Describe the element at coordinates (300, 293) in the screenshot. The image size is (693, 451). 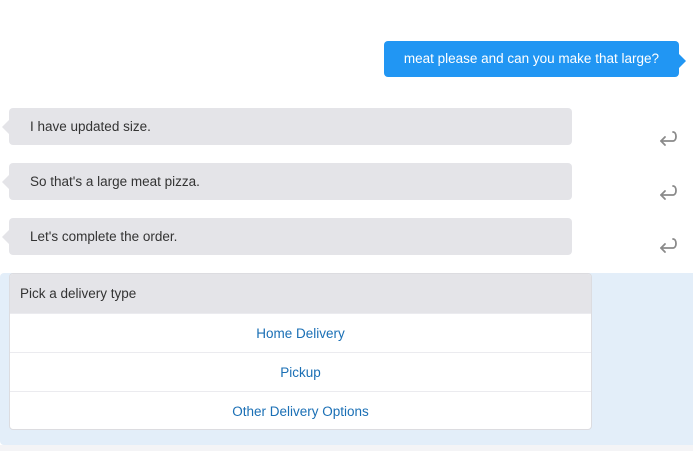
I see `delivery-card-header: Pick a delivery type` at that location.